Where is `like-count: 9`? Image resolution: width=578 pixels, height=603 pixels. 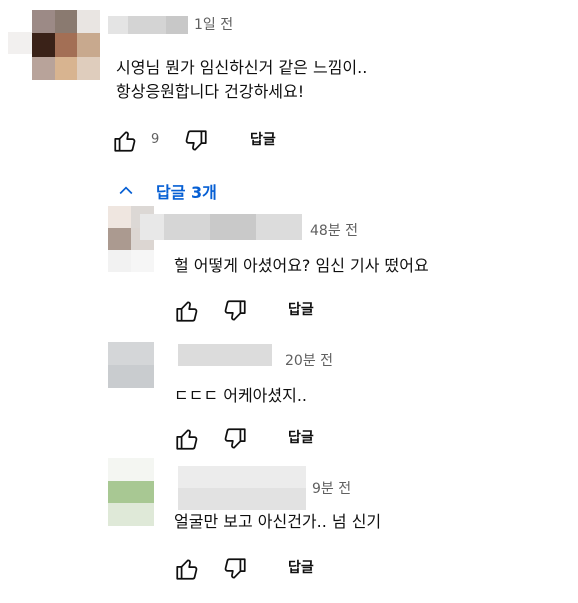 like-count: 9 is located at coordinates (155, 139).